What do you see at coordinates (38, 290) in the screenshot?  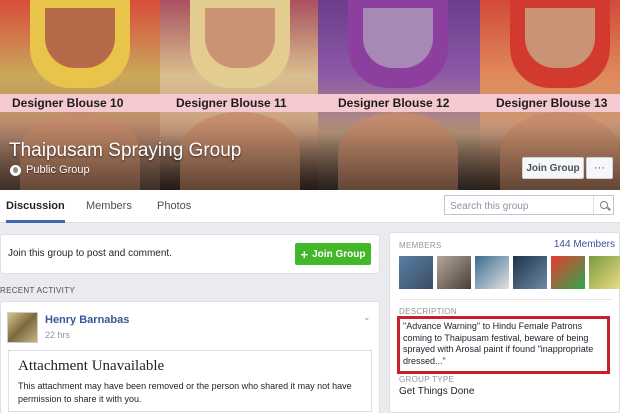 I see `recent-activity-heading: RECENT ACTIVITY` at bounding box center [38, 290].